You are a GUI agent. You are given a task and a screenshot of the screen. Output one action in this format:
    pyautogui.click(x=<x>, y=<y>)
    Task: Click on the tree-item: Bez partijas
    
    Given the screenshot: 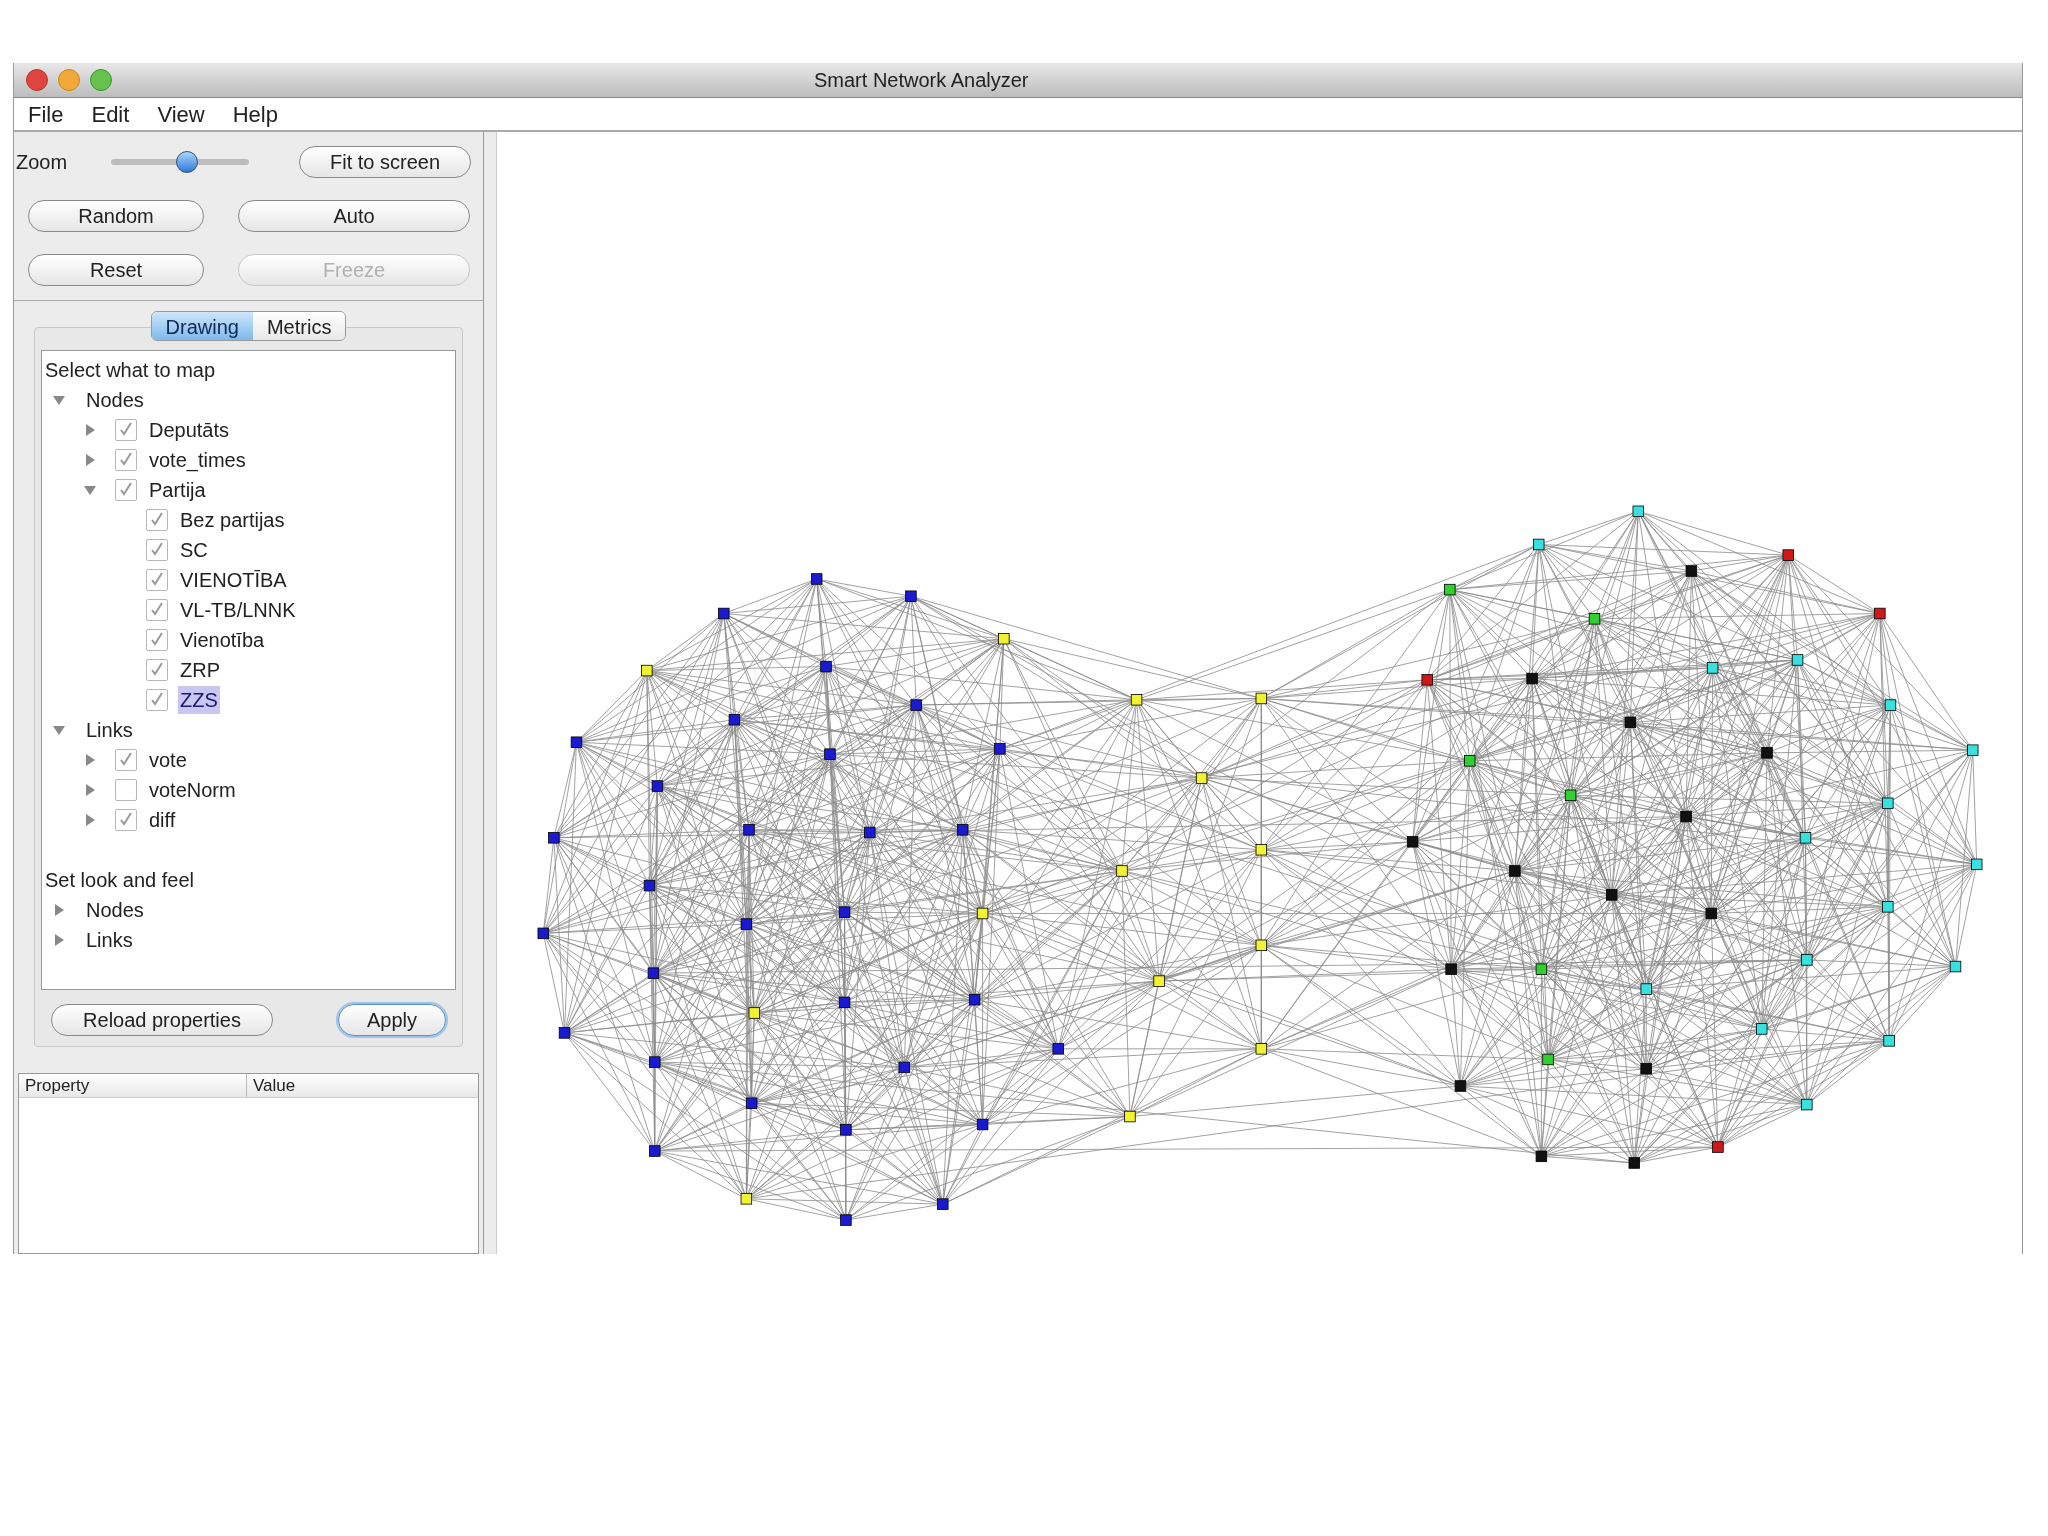 What is the action you would take?
    pyautogui.click(x=232, y=520)
    